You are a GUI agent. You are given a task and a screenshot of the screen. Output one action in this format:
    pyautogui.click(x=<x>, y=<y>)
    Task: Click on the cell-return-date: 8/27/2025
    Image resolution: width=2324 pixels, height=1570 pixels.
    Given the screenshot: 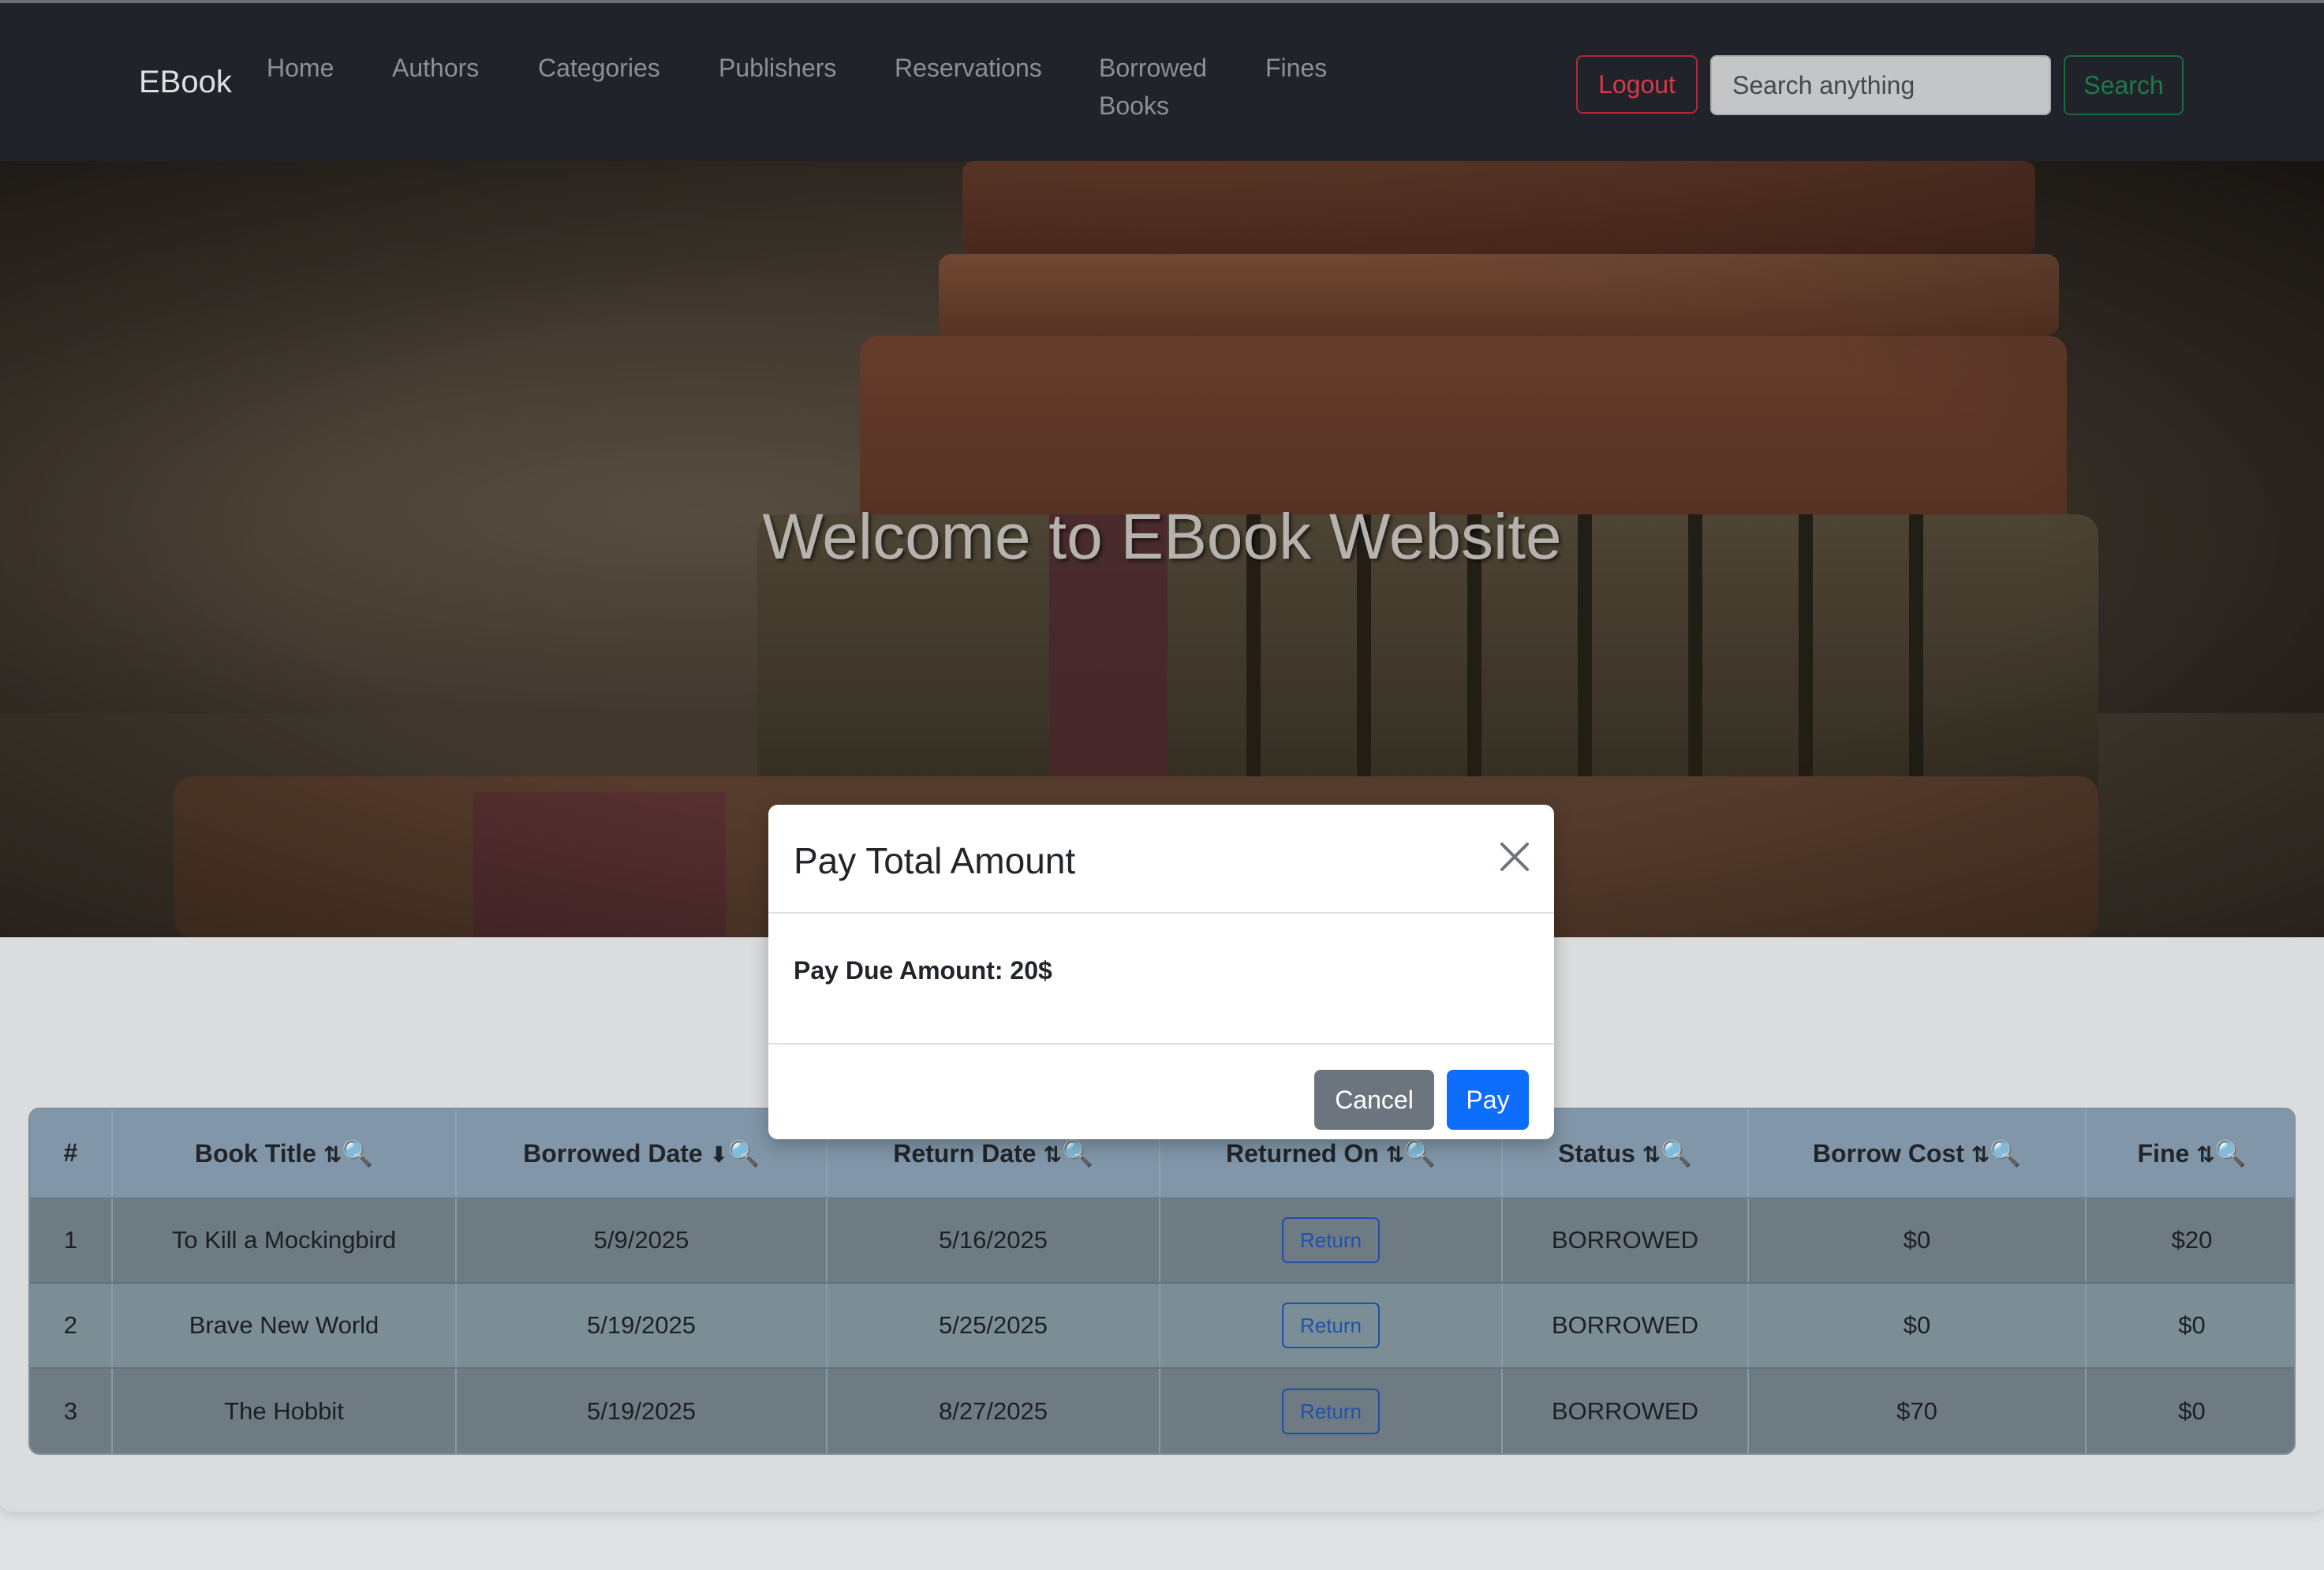 What is the action you would take?
    pyautogui.click(x=994, y=1410)
    